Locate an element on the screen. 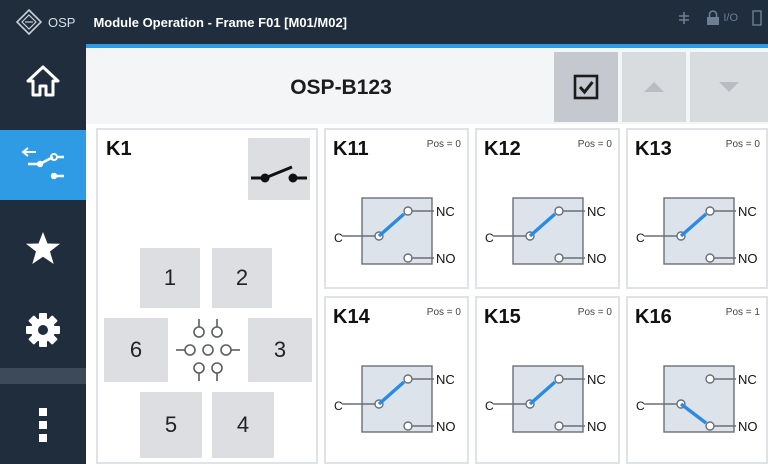  position-label: 4 is located at coordinates (243, 424).